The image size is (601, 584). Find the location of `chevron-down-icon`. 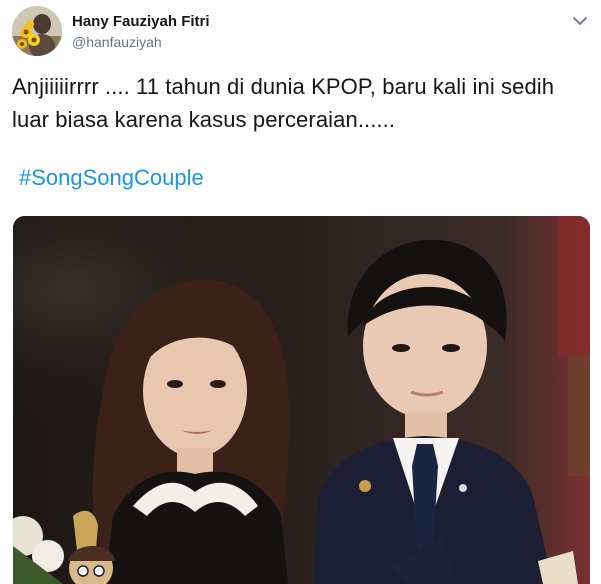

chevron-down-icon is located at coordinates (580, 21).